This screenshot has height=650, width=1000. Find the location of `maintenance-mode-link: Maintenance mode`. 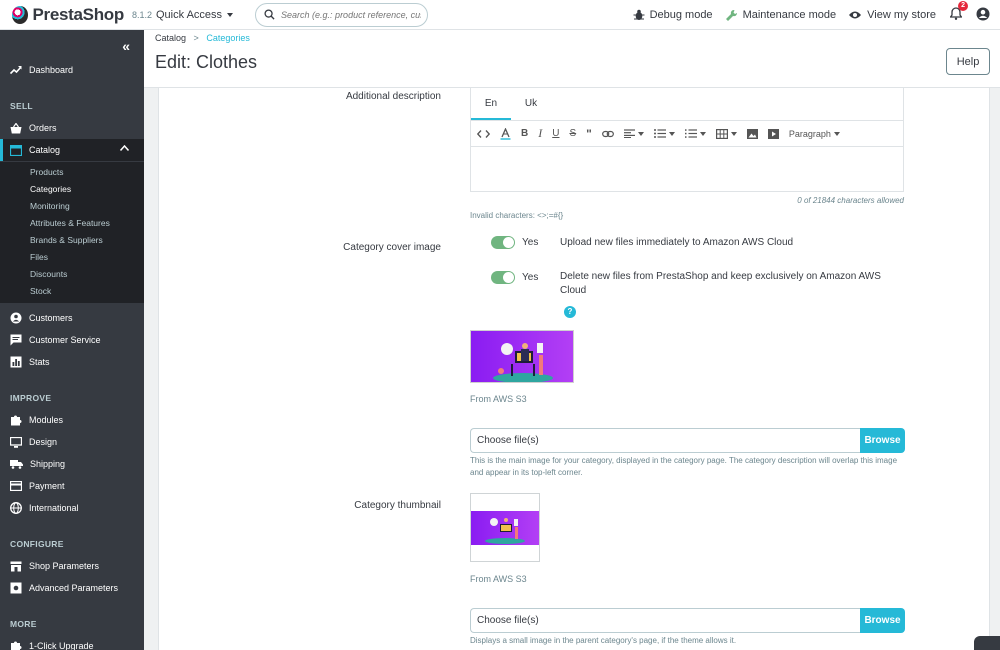

maintenance-mode-link: Maintenance mode is located at coordinates (781, 15).